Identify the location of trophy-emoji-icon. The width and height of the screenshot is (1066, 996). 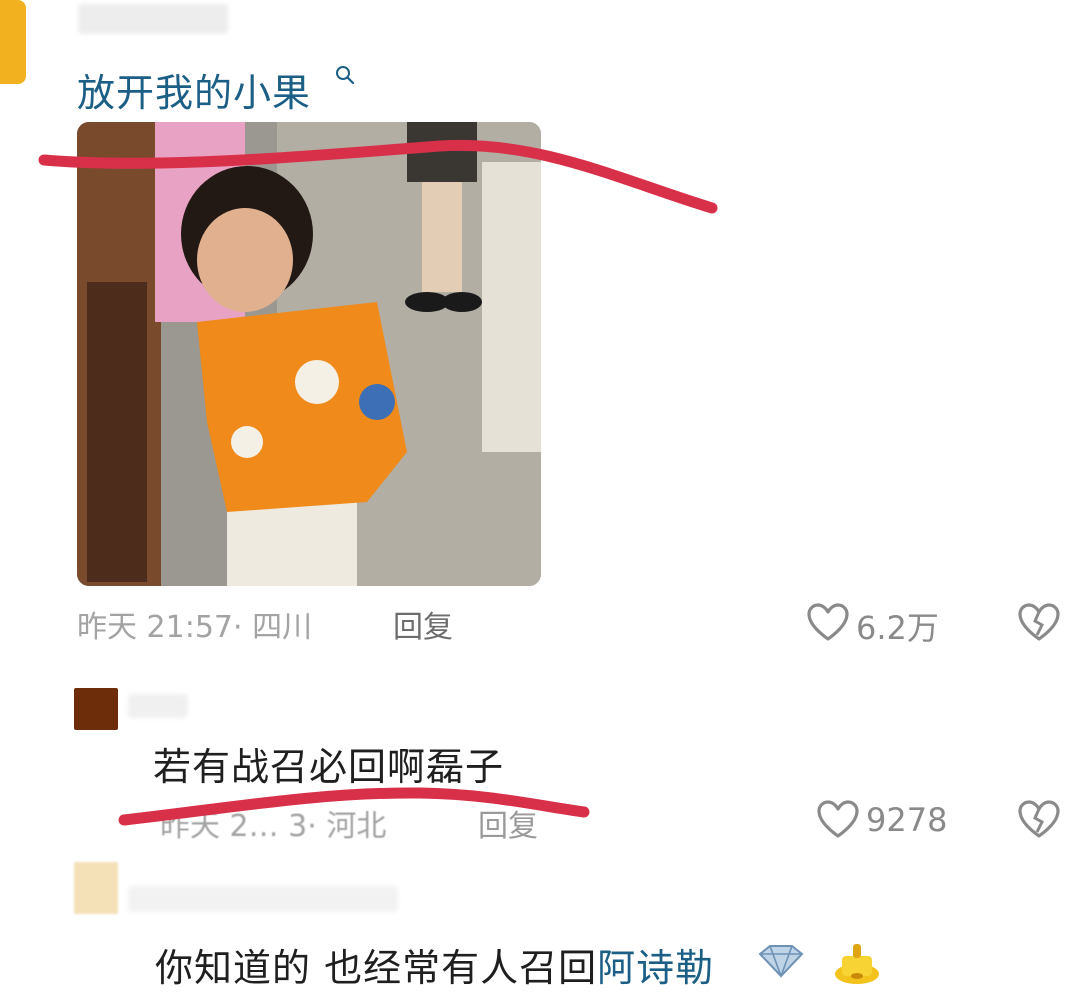
(857, 963).